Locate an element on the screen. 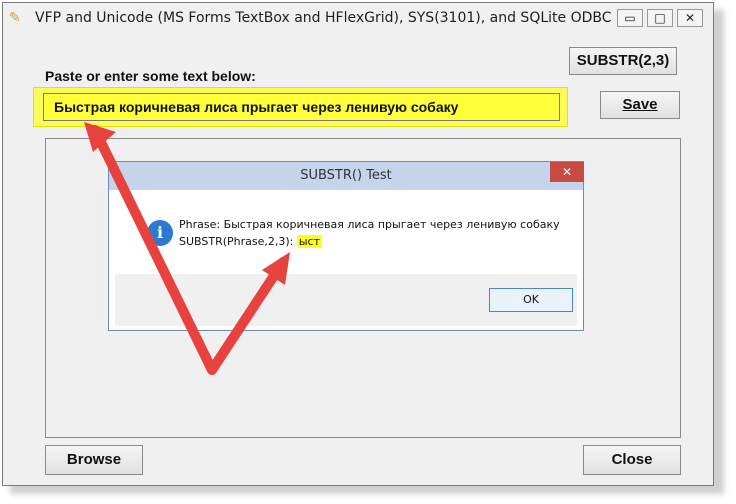 This screenshot has width=736, height=504. annotation-arrows is located at coordinates (187, 248).